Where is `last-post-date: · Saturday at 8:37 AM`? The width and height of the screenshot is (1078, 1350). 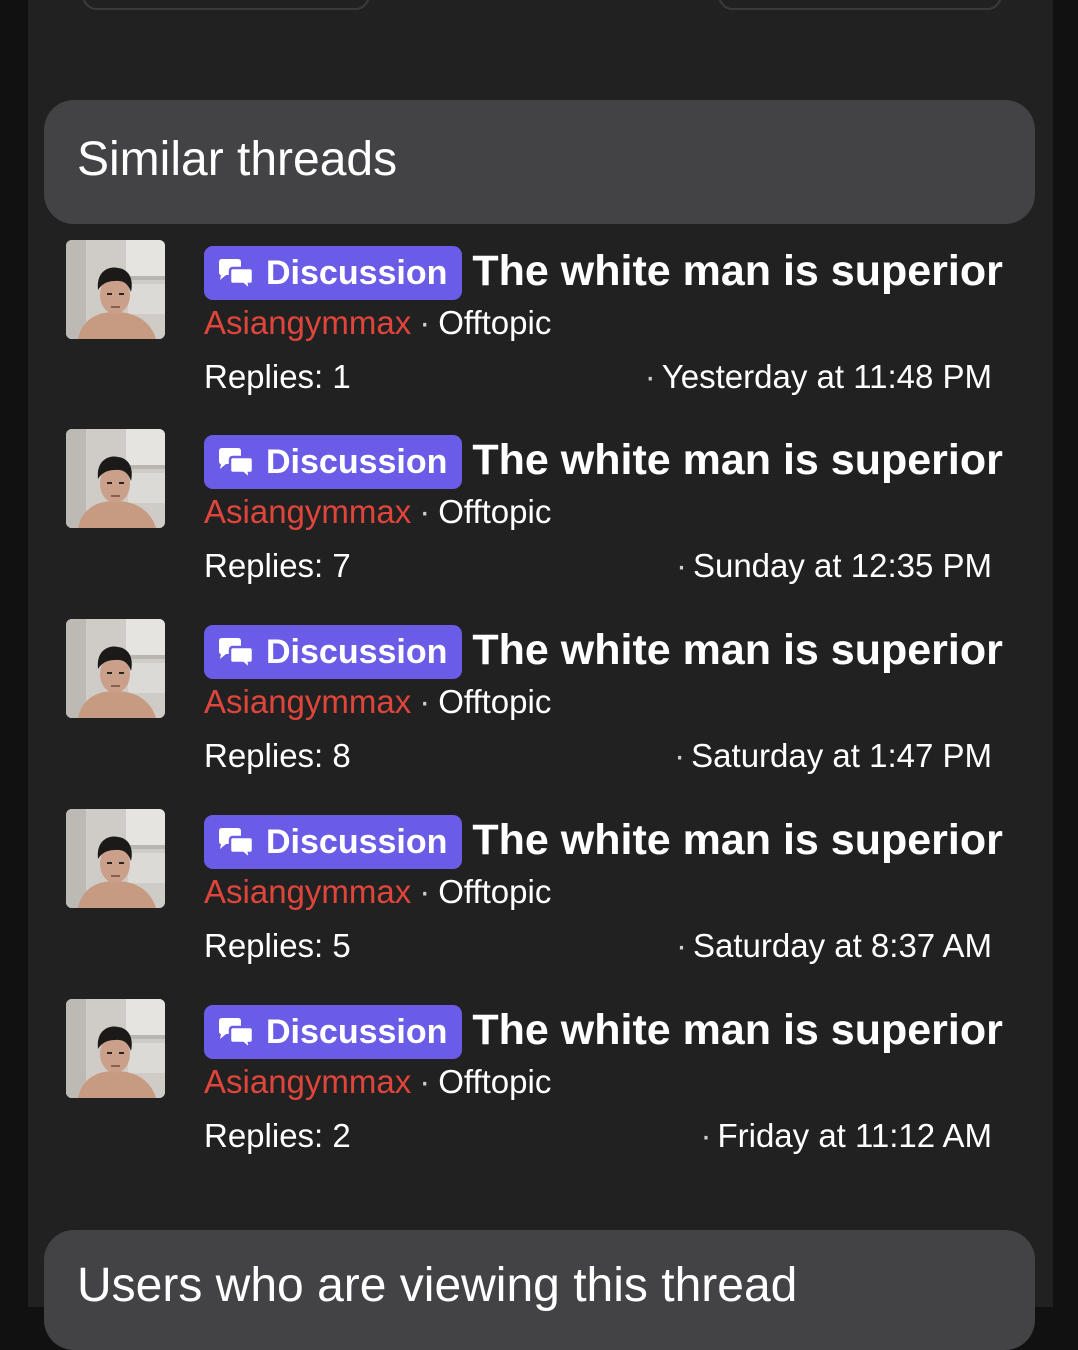
last-post-date: · Saturday at 8:37 AM is located at coordinates (834, 946).